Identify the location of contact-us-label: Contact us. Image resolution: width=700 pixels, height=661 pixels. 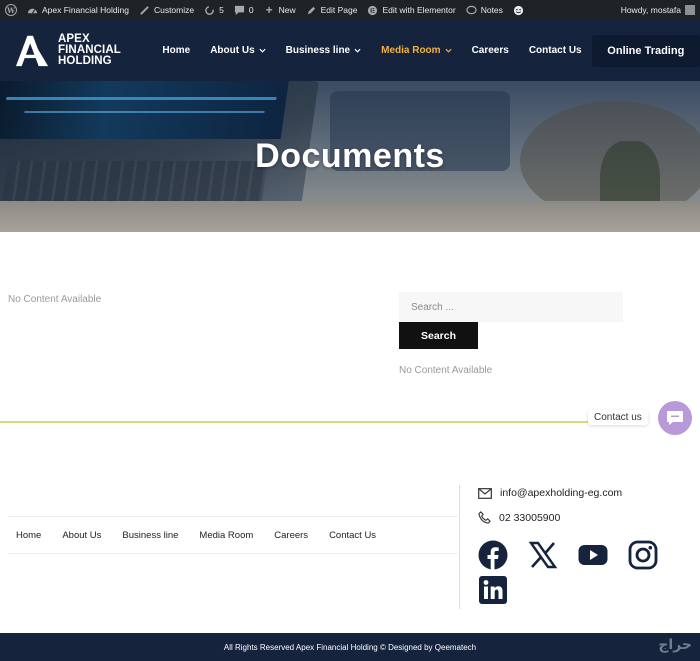
(618, 417).